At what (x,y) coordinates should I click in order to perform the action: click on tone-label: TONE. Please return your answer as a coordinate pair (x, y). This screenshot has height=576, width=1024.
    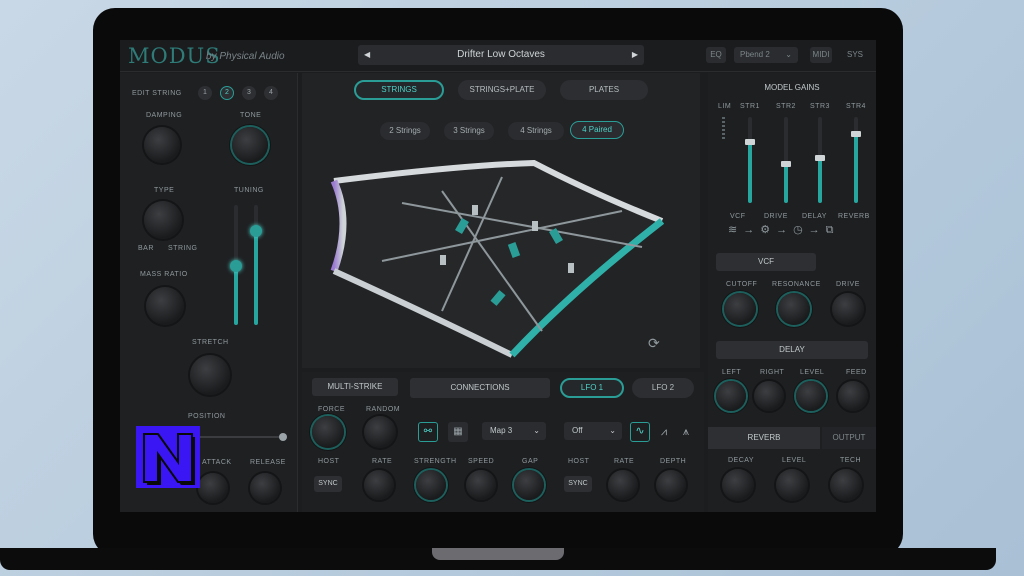
    Looking at the image, I should click on (251, 115).